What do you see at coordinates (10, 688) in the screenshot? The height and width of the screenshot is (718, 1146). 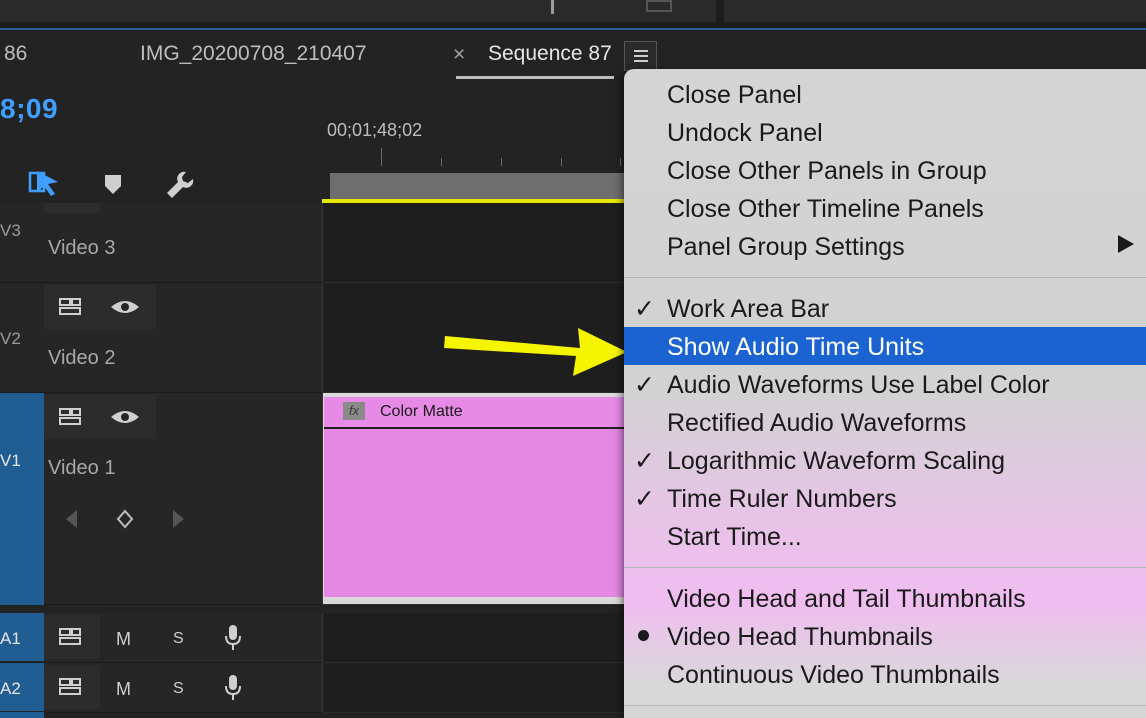 I see `track-id-label: A2` at bounding box center [10, 688].